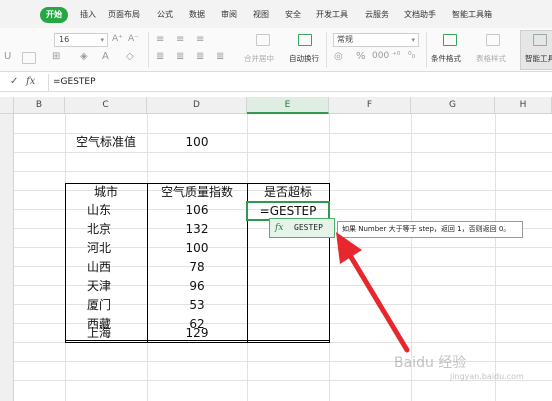 The width and height of the screenshot is (552, 401). What do you see at coordinates (377, 301) in the screenshot?
I see `arrow-shaft` at bounding box center [377, 301].